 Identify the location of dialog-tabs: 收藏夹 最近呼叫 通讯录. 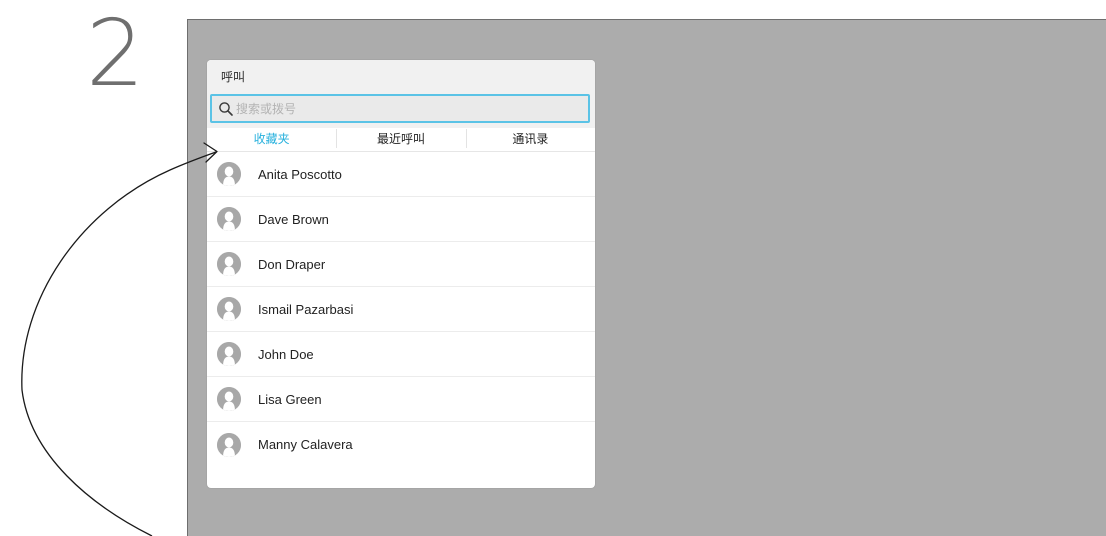
(401, 139).